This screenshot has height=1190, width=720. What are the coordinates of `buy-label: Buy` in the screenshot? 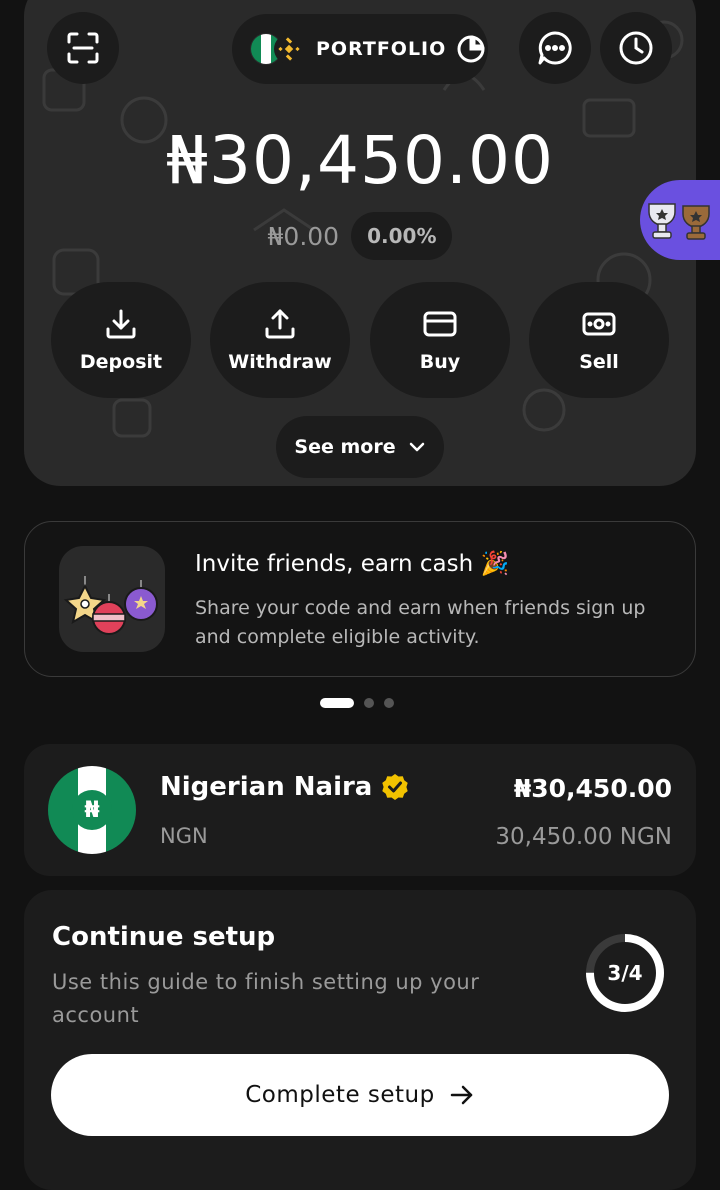 It's located at (440, 362).